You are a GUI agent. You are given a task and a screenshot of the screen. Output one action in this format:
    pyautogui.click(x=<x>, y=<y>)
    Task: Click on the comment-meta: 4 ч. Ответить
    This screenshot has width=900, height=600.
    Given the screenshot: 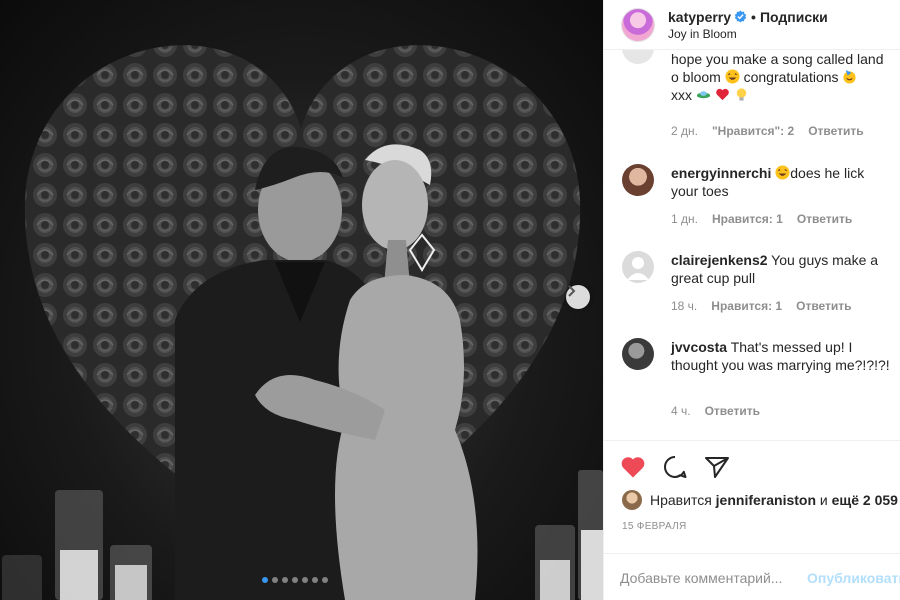 What is the action you would take?
    pyautogui.click(x=715, y=411)
    